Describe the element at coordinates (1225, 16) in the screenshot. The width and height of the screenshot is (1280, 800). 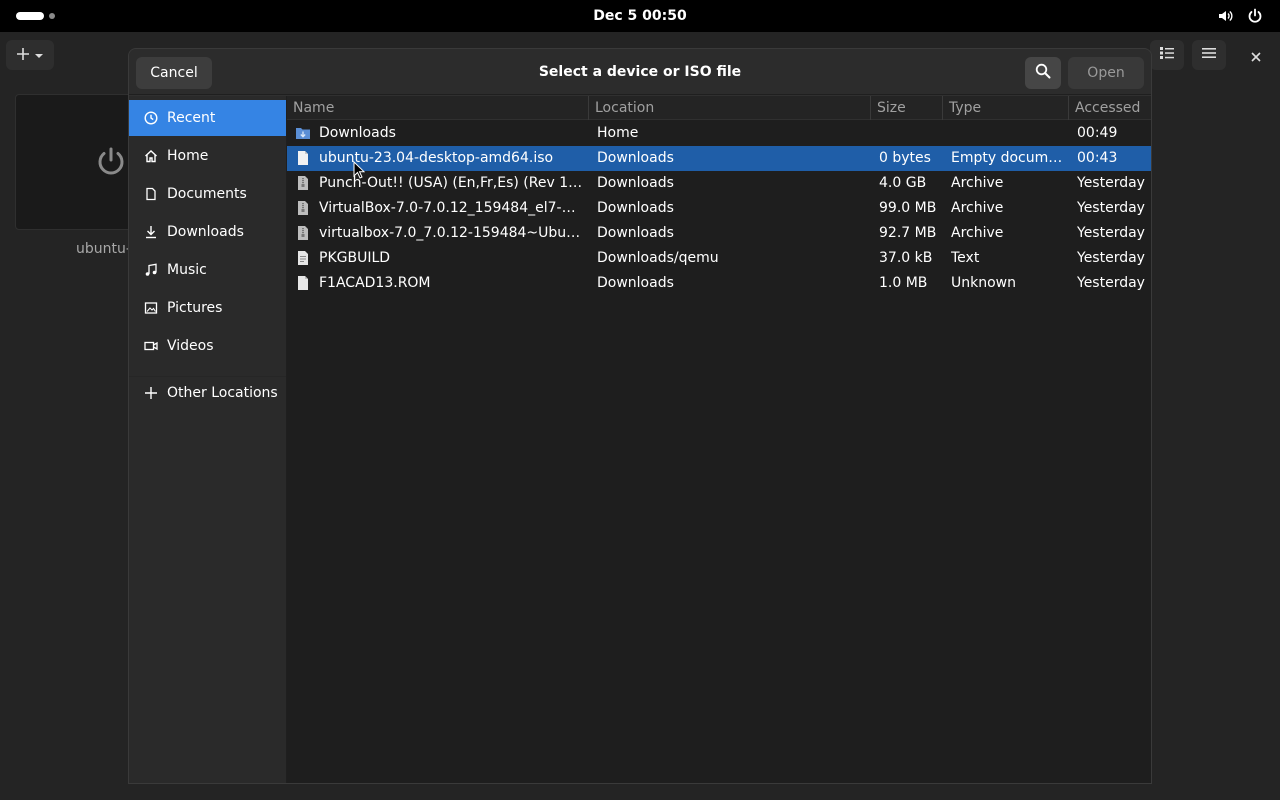
I see `volume-icon` at that location.